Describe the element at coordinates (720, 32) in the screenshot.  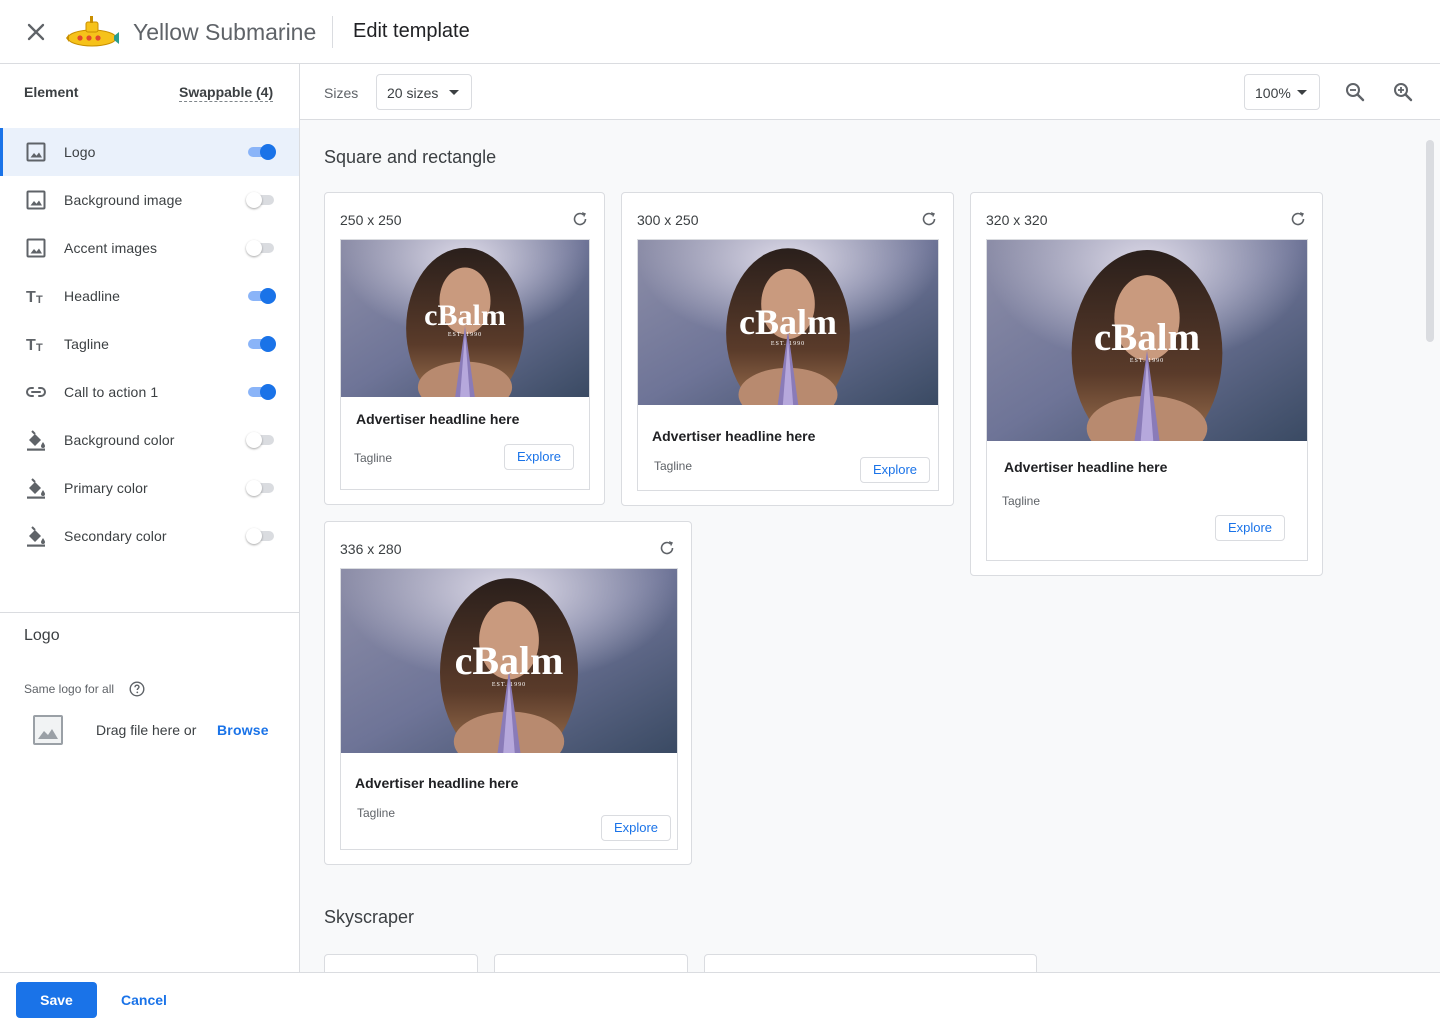
I see `app-header: Yellow Submarine Edit template` at that location.